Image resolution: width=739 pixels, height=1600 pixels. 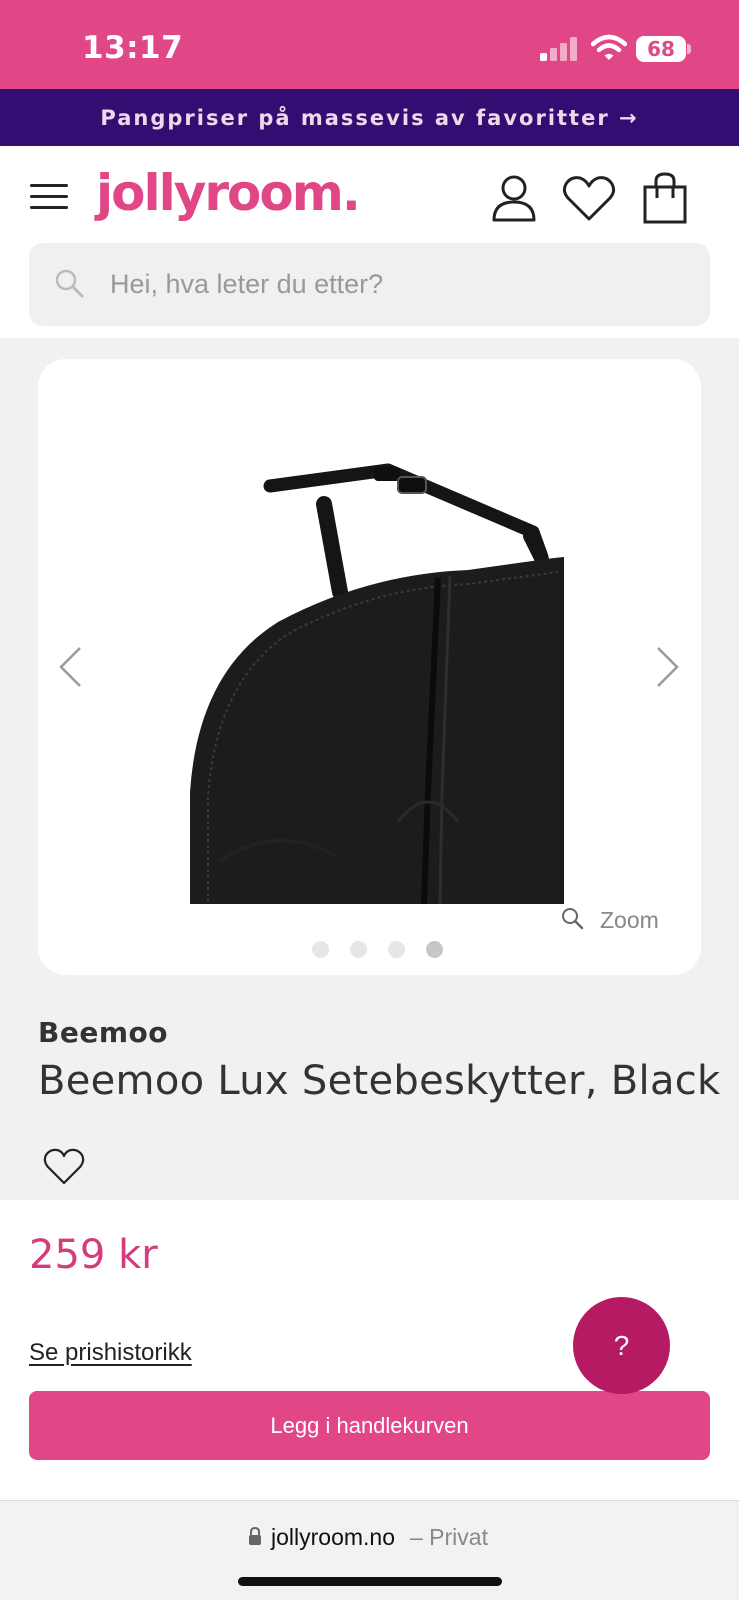 What do you see at coordinates (369, 1425) in the screenshot?
I see `add-to-cart-button: Legg i handlekurven` at bounding box center [369, 1425].